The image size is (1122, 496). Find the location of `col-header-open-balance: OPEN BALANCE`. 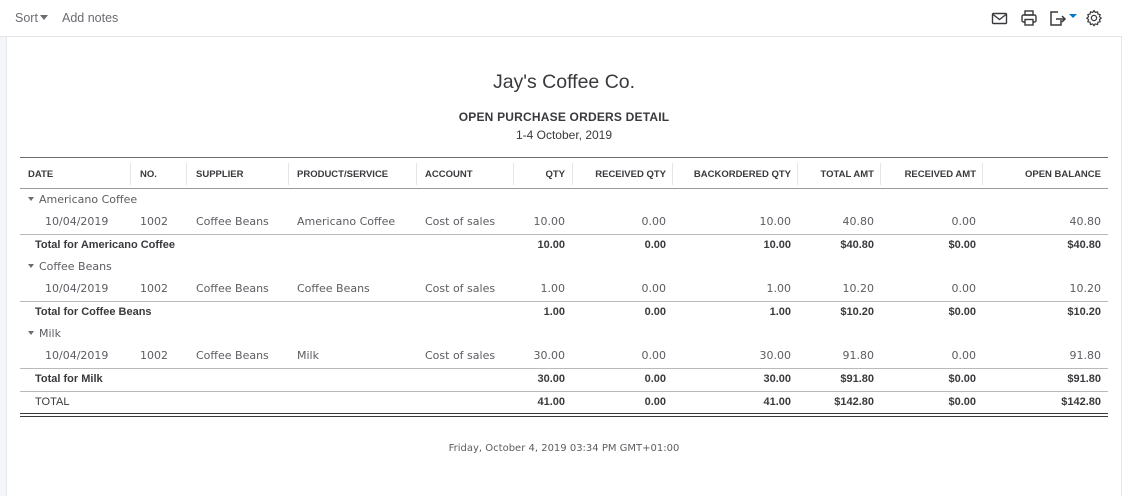

col-header-open-balance: OPEN BALANCE is located at coordinates (1063, 175).